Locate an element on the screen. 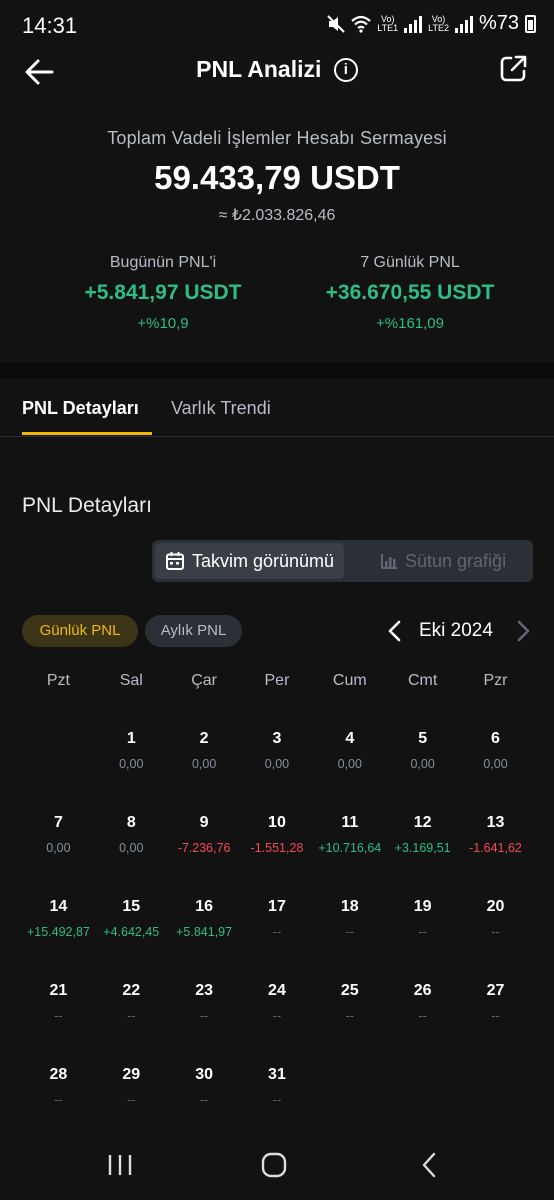 This screenshot has width=554, height=1200. calendar-day-cell: 21 -- is located at coordinates (58, 1016).